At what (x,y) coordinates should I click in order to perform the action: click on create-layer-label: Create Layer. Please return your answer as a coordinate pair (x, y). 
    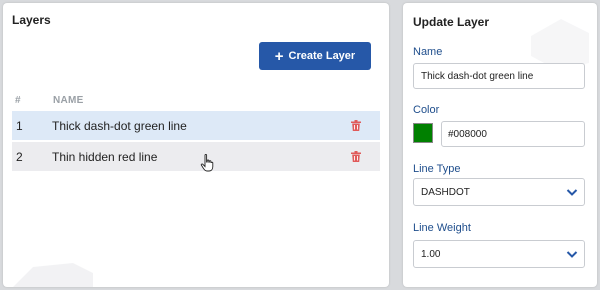
    Looking at the image, I should click on (322, 56).